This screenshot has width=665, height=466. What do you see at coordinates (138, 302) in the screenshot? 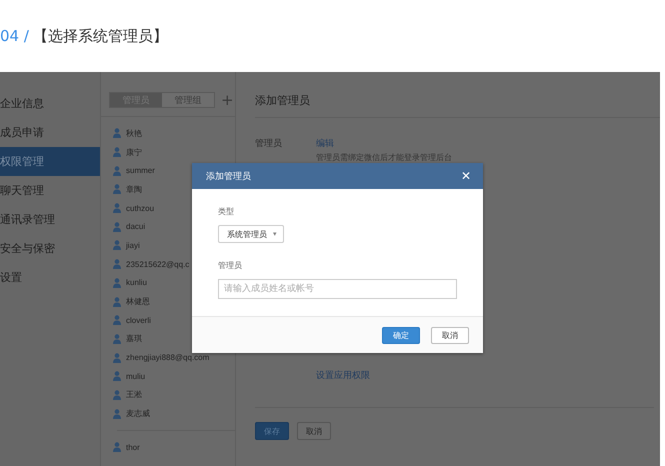
I see `member-name: 林健恩` at bounding box center [138, 302].